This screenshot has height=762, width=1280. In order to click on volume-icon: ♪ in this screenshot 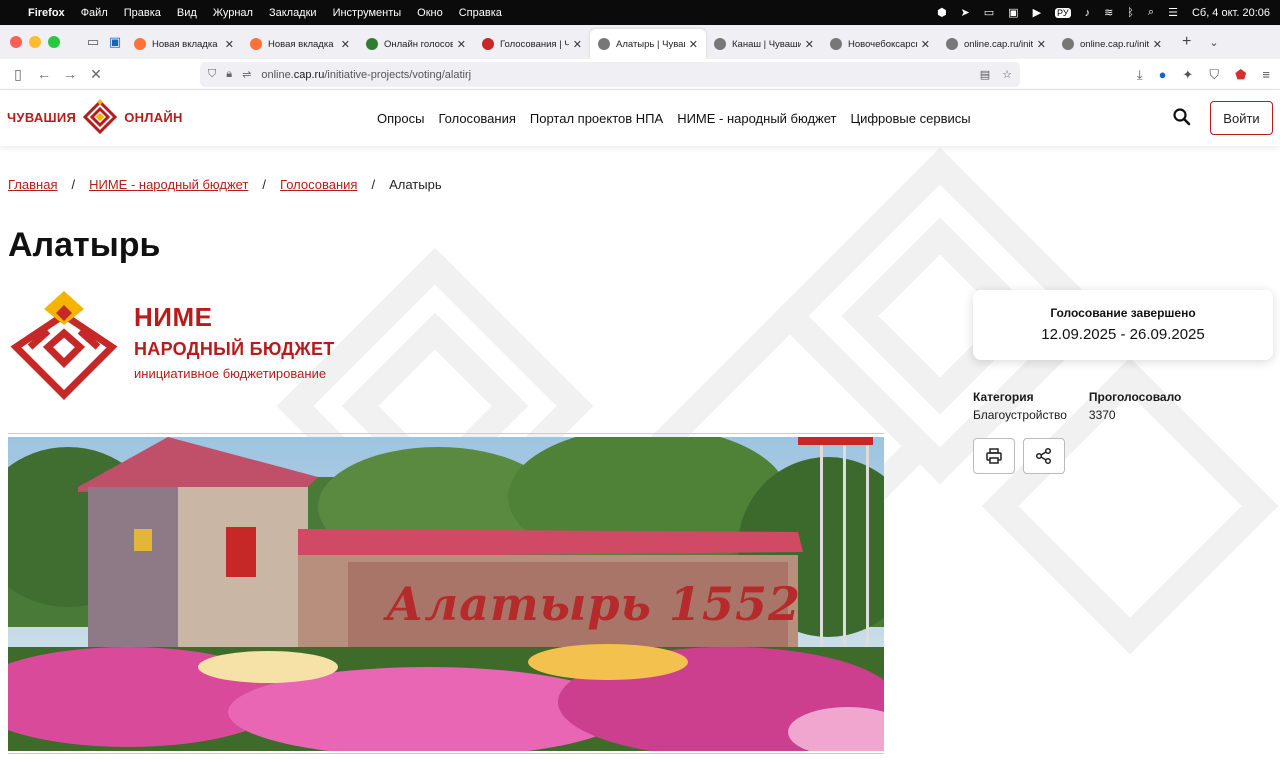, I will do `click(1088, 13)`.